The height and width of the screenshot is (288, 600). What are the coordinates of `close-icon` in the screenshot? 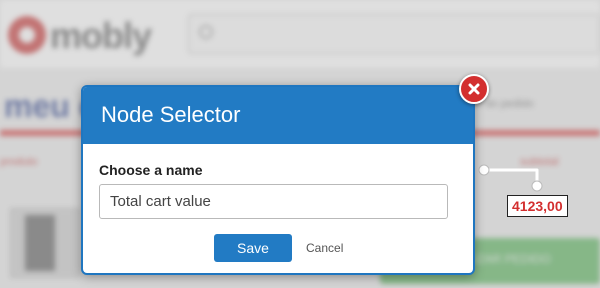 It's located at (474, 89).